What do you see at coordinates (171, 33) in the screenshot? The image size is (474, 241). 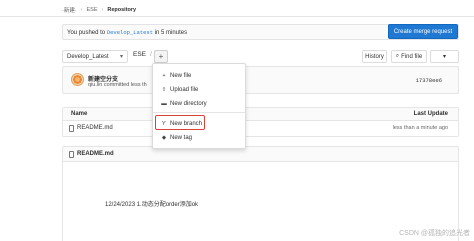 I see `push-suffix: in 5 minutes` at bounding box center [171, 33].